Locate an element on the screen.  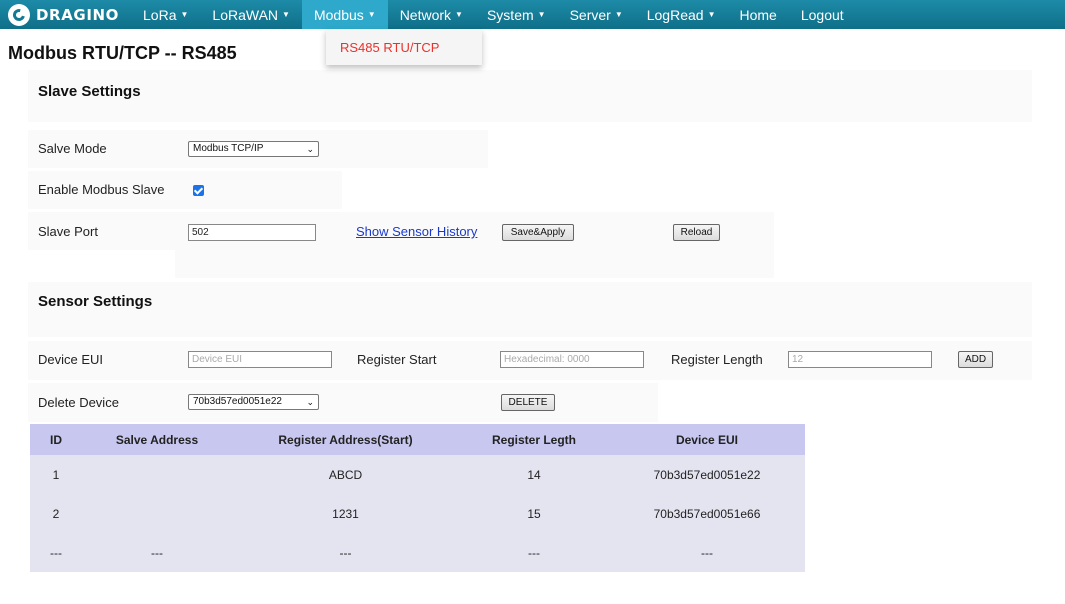
cell-register-length: --- is located at coordinates (534, 552).